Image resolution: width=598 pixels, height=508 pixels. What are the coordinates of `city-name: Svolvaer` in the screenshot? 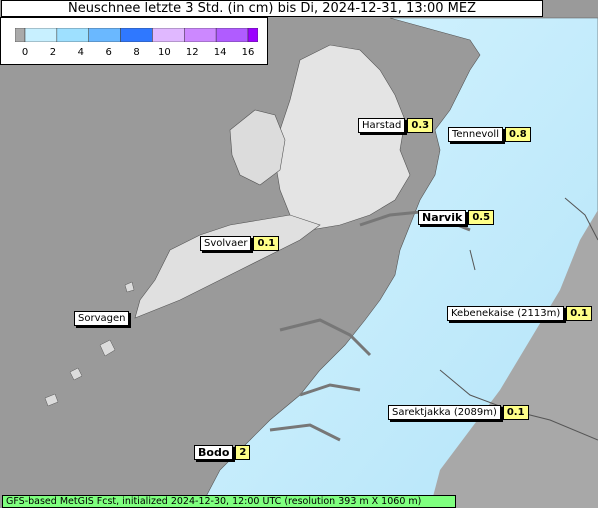 It's located at (226, 243).